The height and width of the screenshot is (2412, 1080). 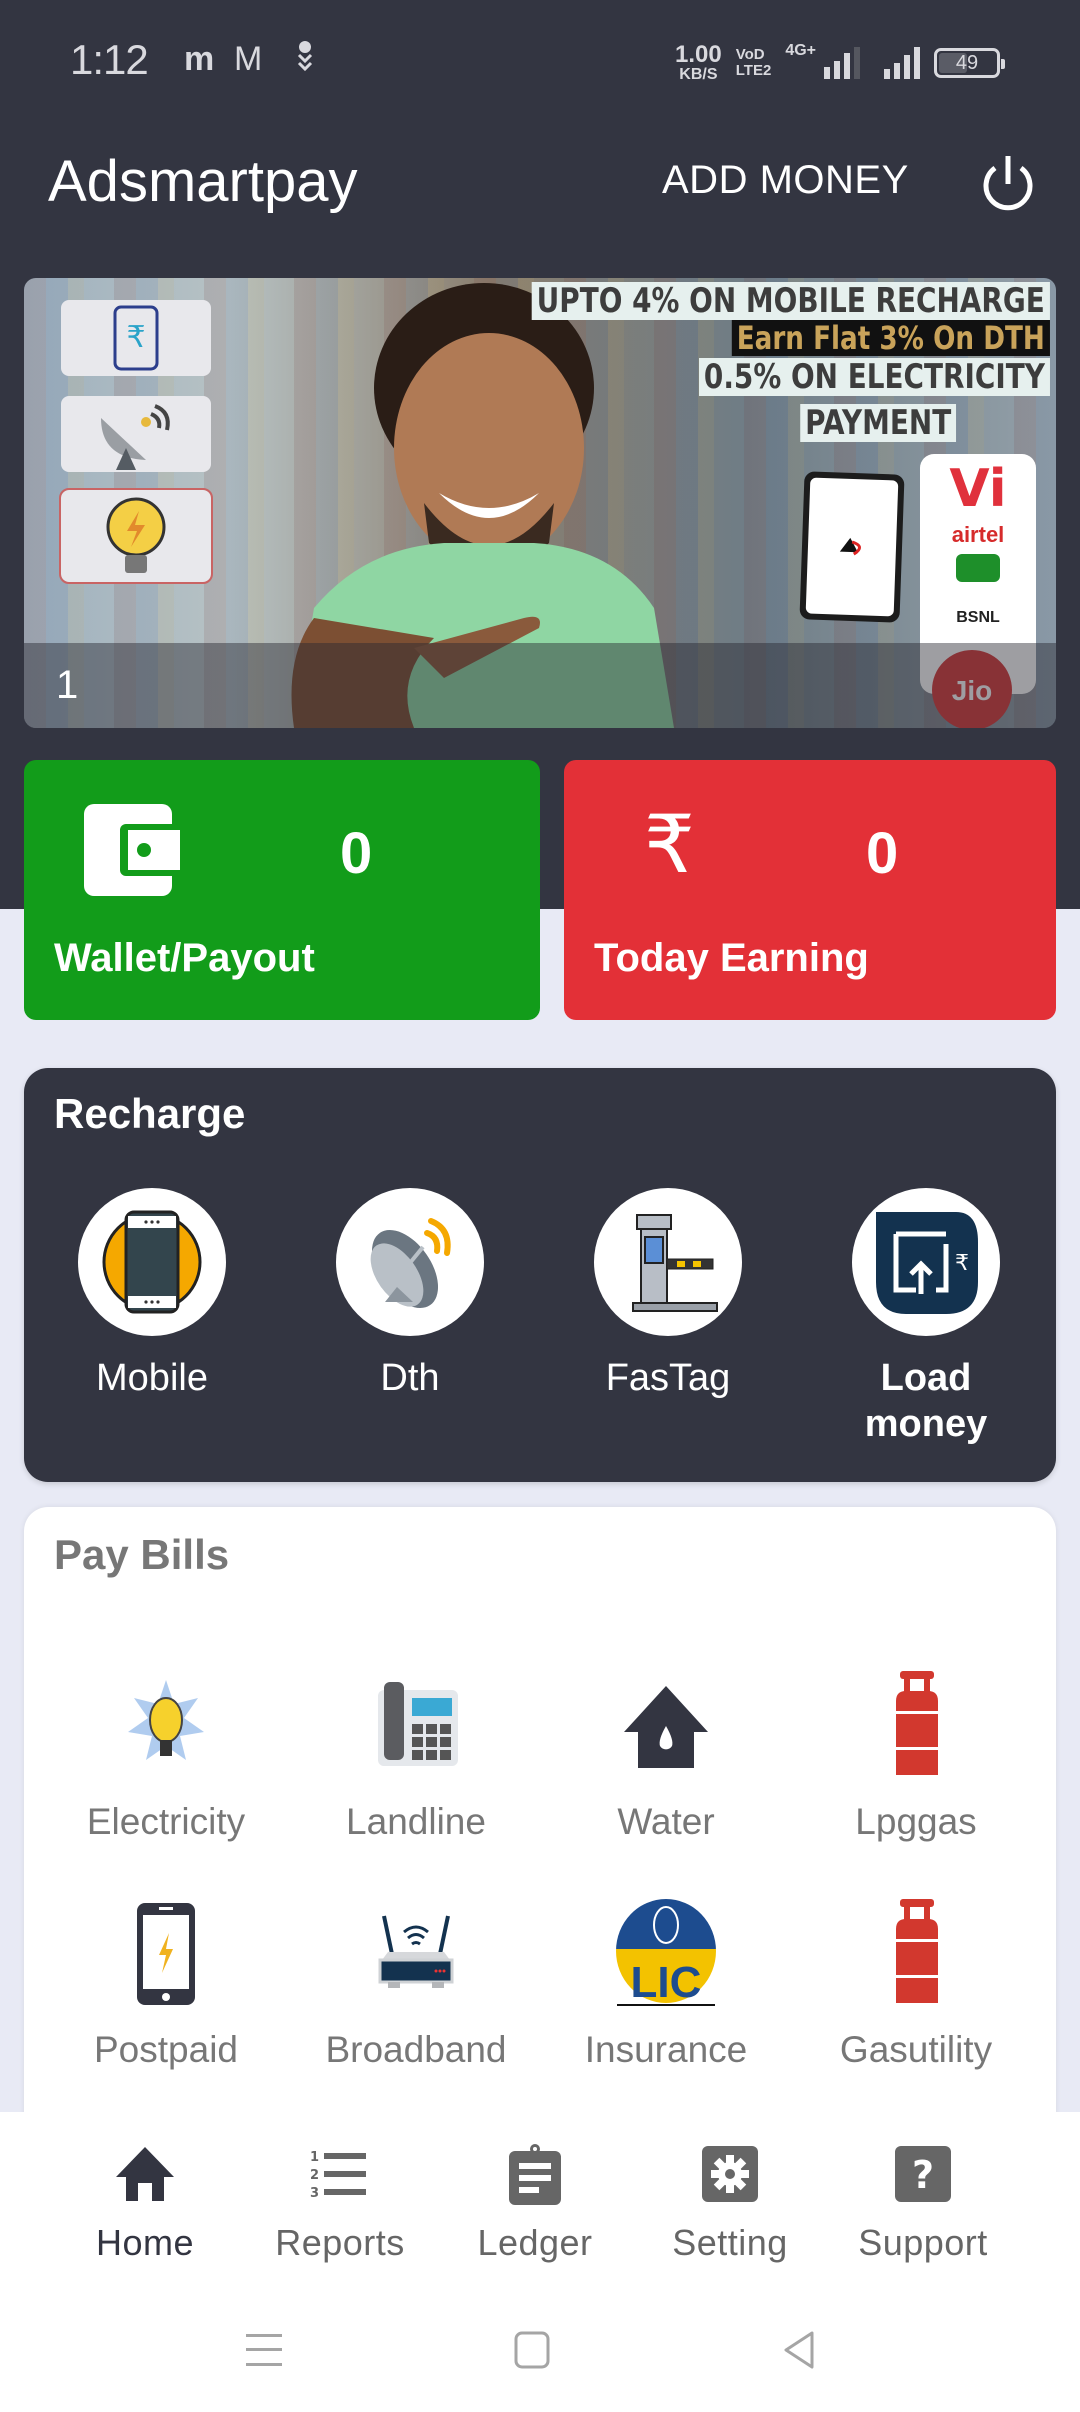 What do you see at coordinates (340, 2203) in the screenshot?
I see `nav-reports: 1 2 3 Reports` at bounding box center [340, 2203].